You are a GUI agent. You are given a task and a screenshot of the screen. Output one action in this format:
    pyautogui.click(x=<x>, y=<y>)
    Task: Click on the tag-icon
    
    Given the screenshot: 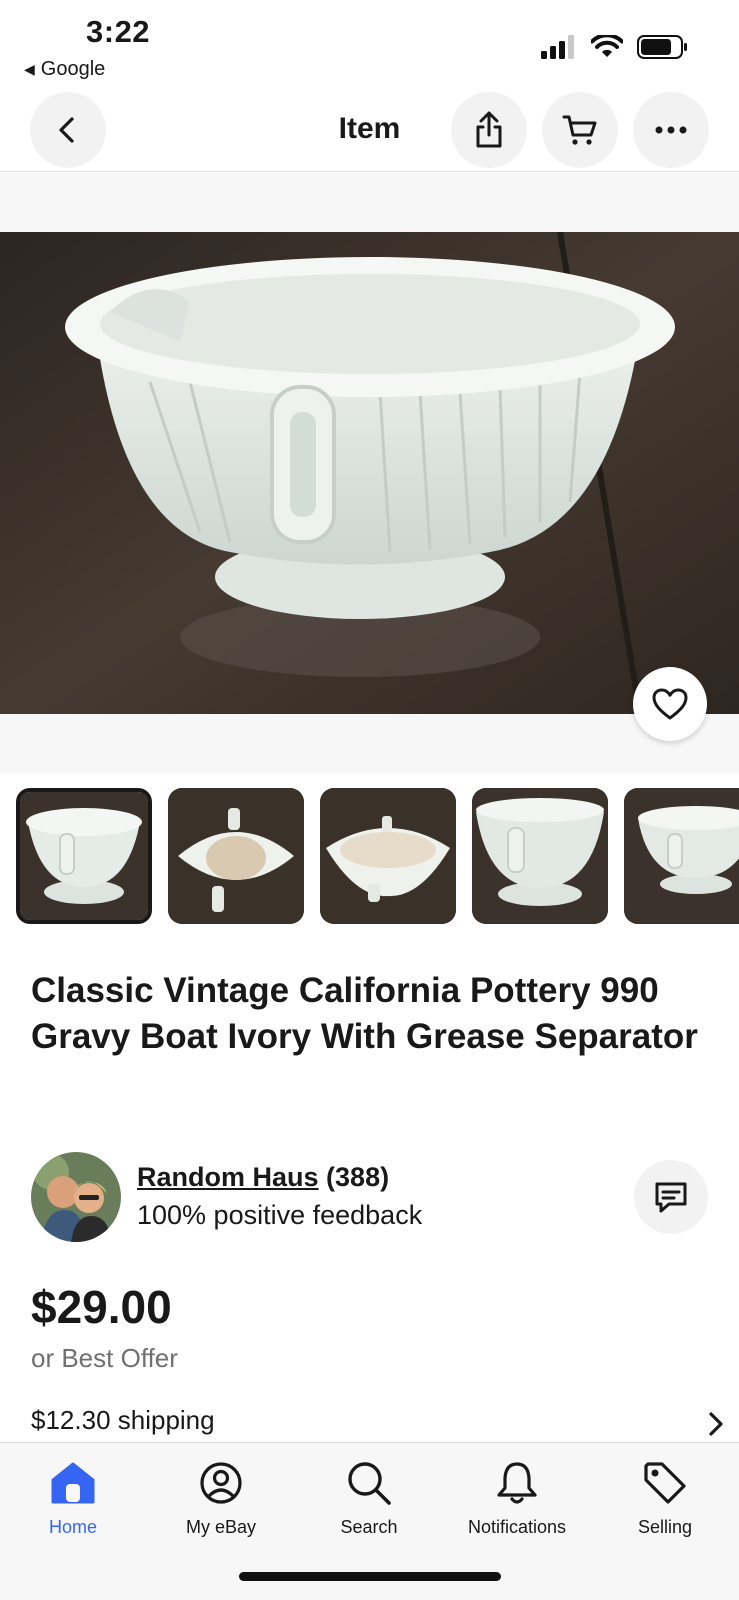 What is the action you would take?
    pyautogui.click(x=665, y=1483)
    